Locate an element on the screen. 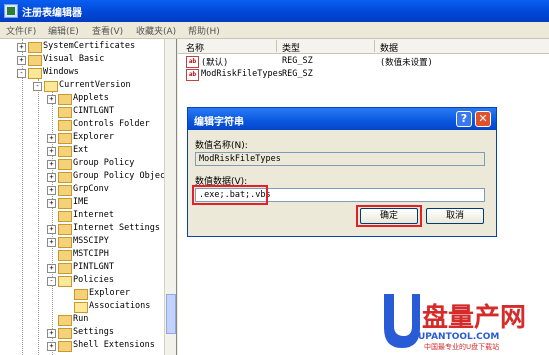 The width and height of the screenshot is (549, 355). value-name-label: 数值名称(N): is located at coordinates (221, 146).